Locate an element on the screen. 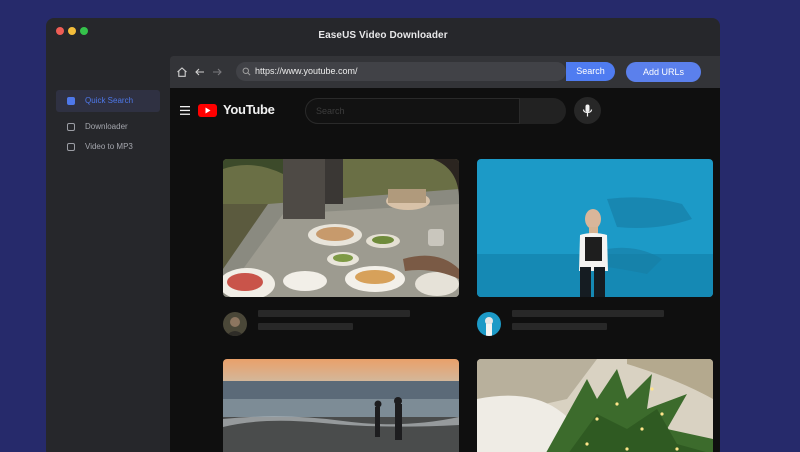 The image size is (800, 452). video-to-mp3-icon is located at coordinates (71, 147).